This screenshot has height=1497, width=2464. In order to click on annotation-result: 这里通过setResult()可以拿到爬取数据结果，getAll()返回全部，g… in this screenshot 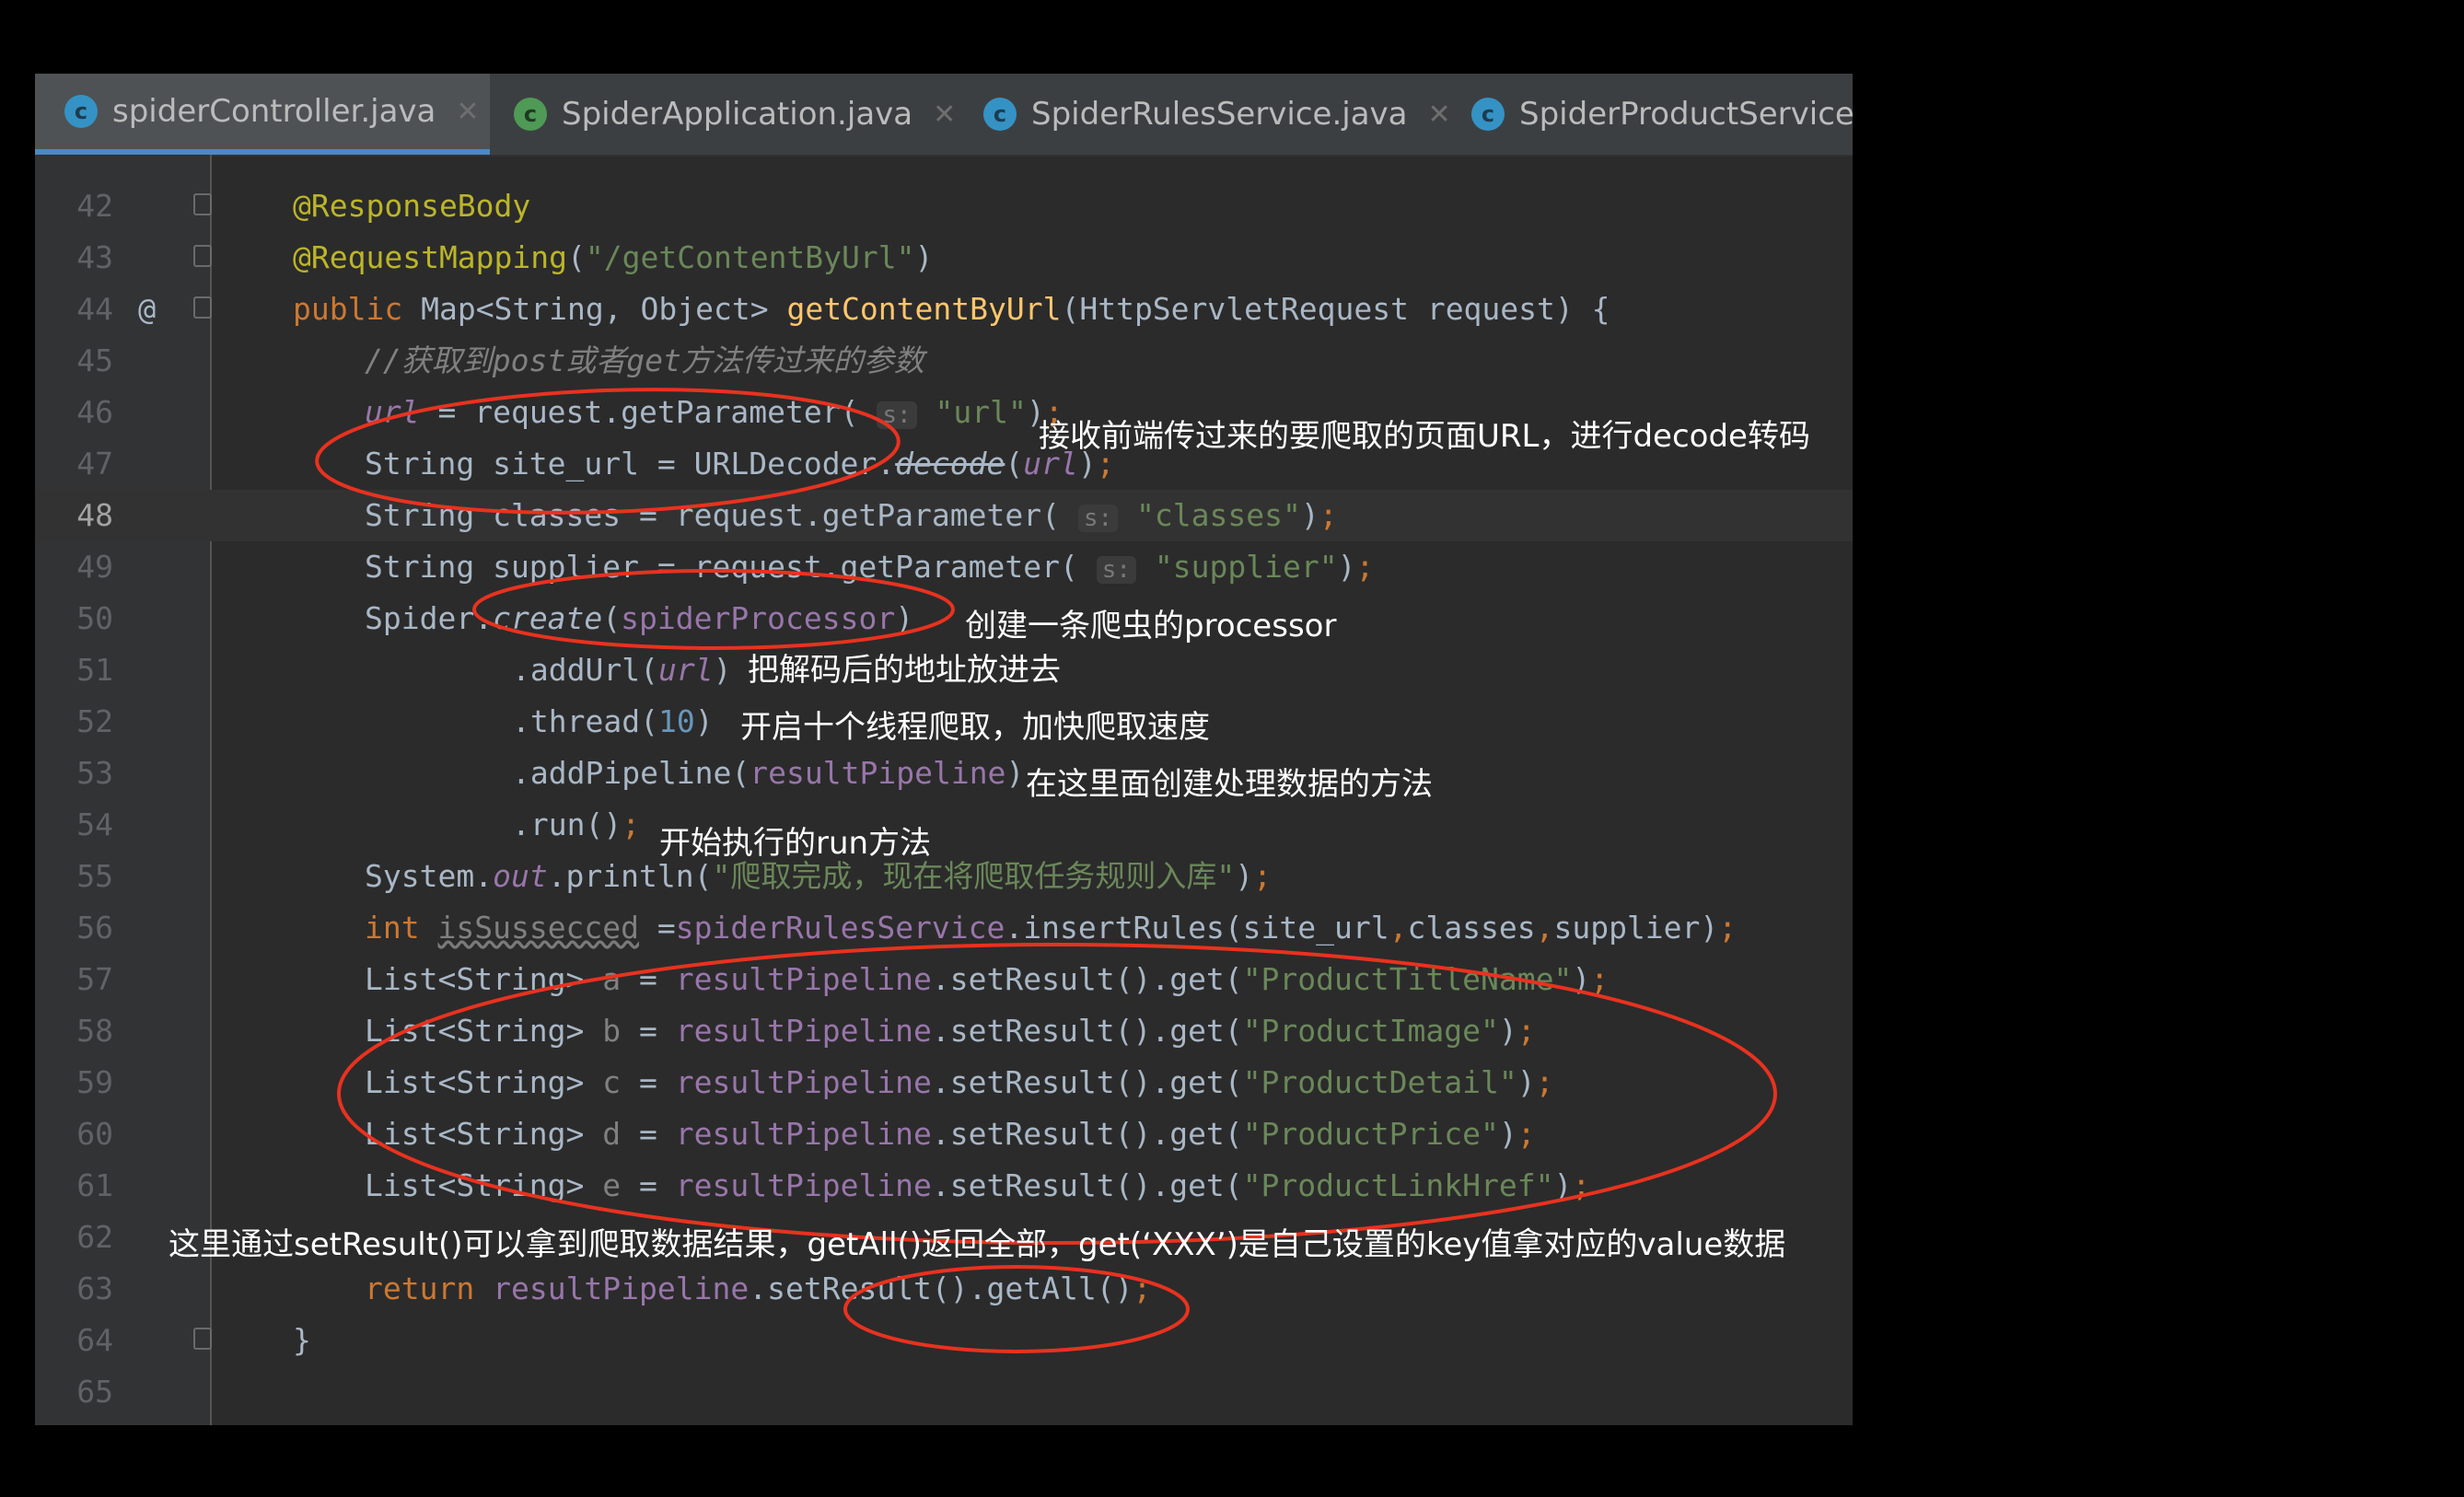, I will do `click(978, 1244)`.